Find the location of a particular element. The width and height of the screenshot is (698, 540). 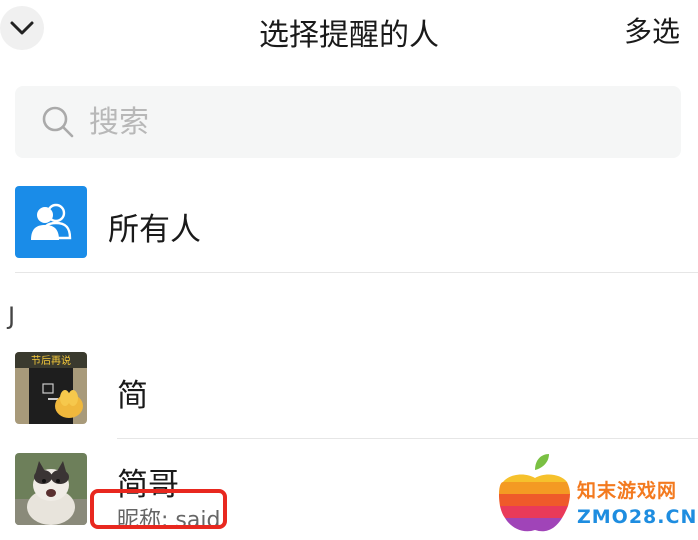

contact-name: 简 is located at coordinates (132, 396).